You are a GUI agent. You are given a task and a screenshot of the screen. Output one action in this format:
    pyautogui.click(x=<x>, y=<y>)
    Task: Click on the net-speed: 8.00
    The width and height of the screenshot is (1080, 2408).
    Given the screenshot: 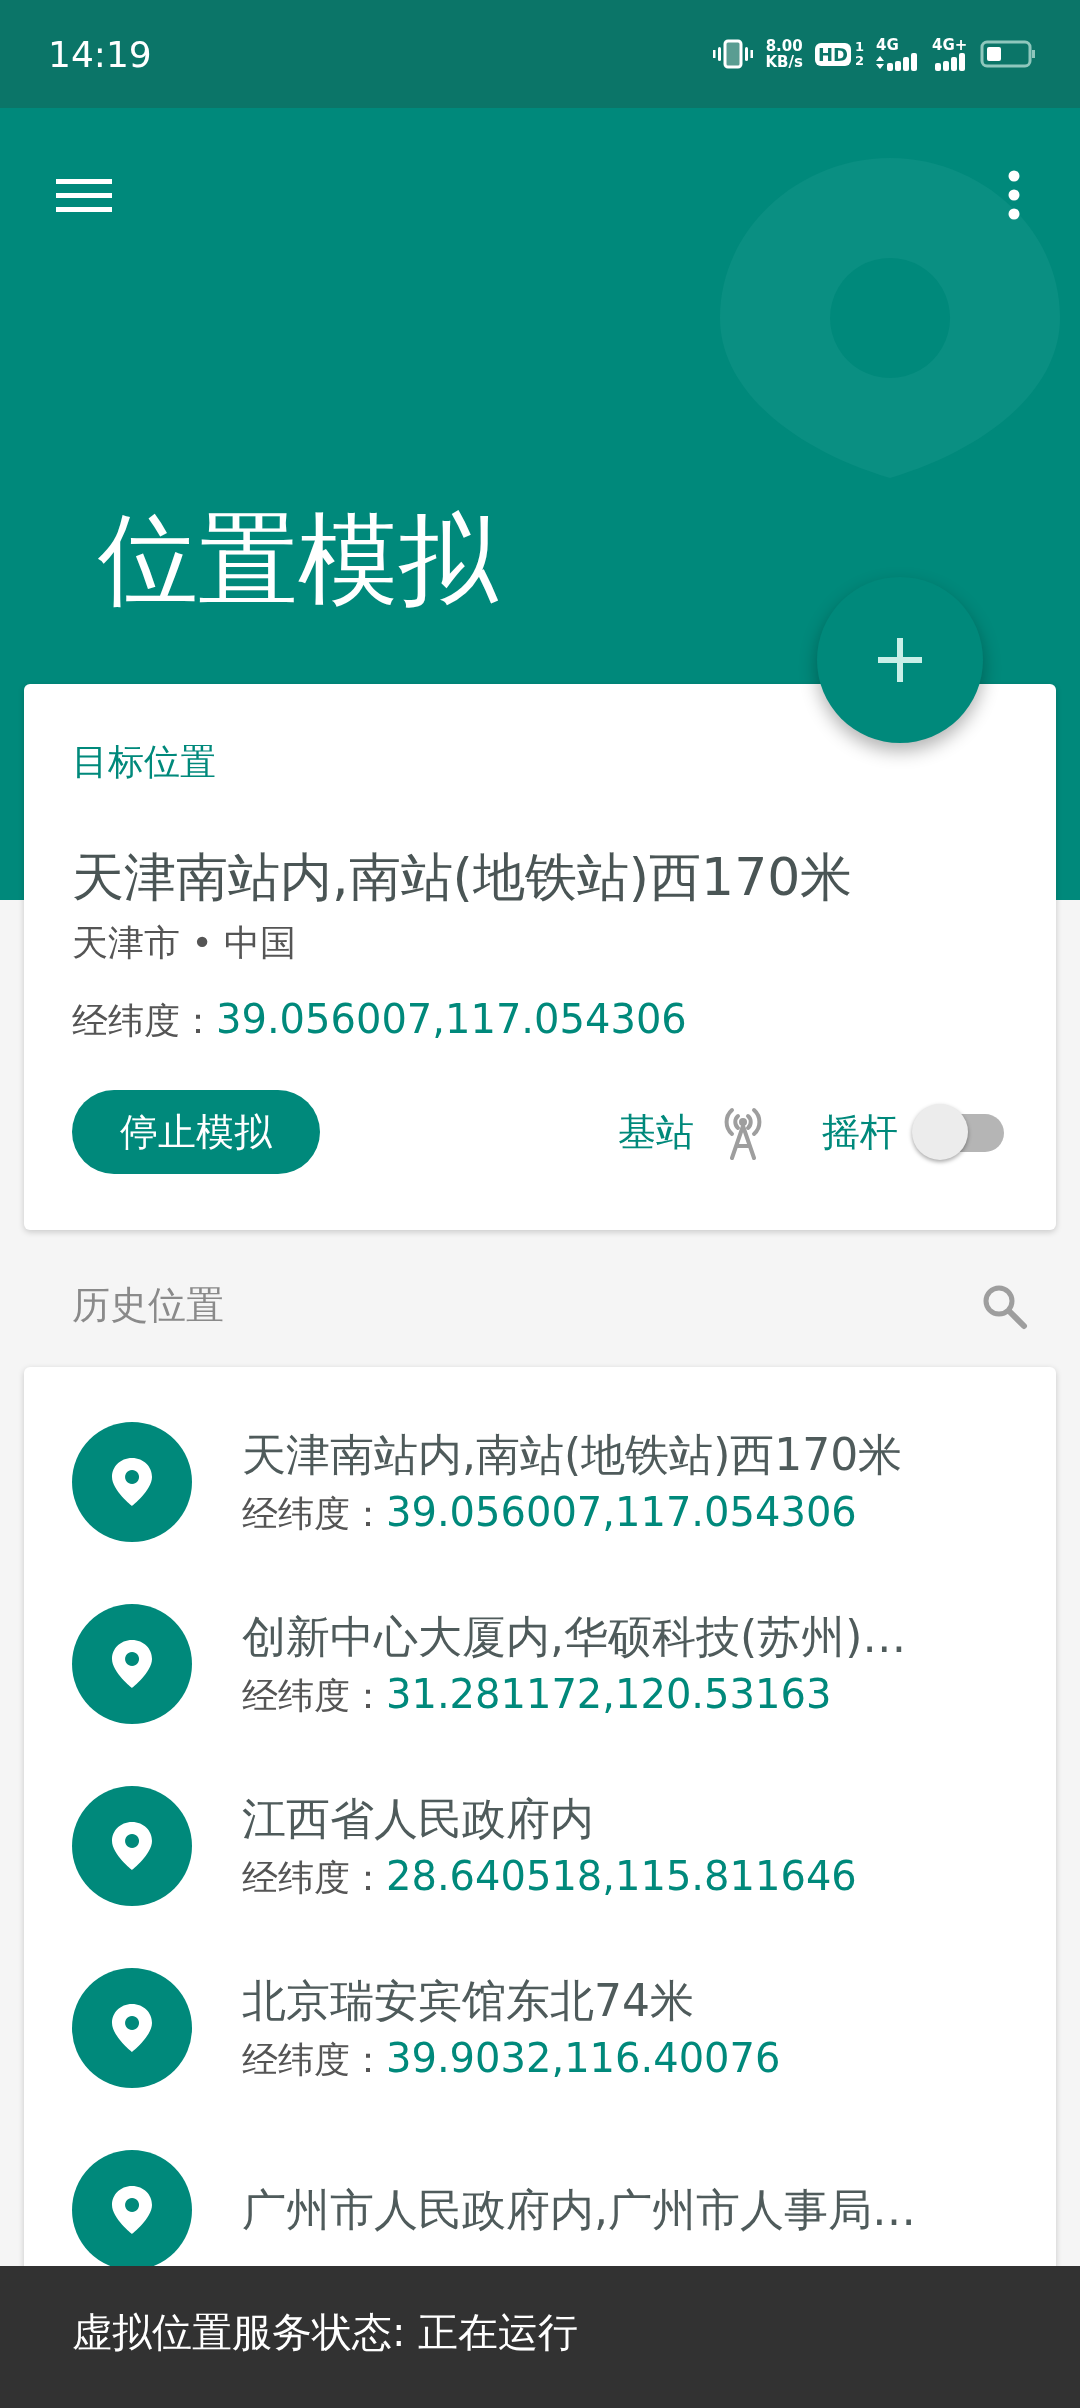 What is the action you would take?
    pyautogui.click(x=784, y=46)
    